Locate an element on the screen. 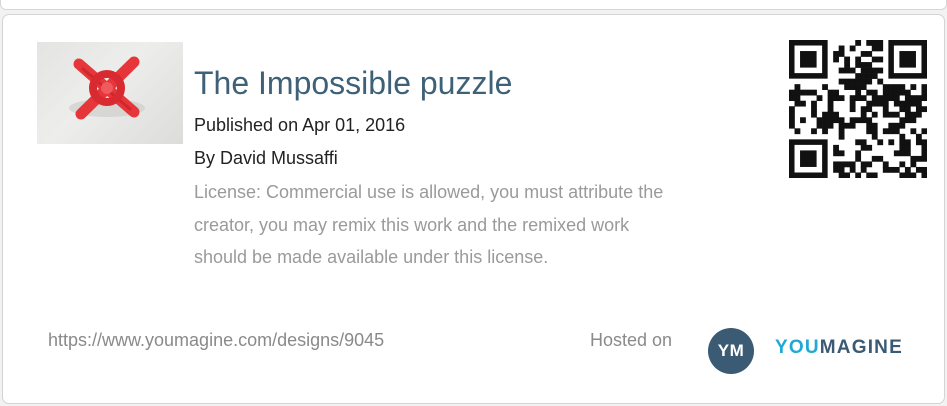 The image size is (947, 406). qr-code-icon is located at coordinates (858, 109).